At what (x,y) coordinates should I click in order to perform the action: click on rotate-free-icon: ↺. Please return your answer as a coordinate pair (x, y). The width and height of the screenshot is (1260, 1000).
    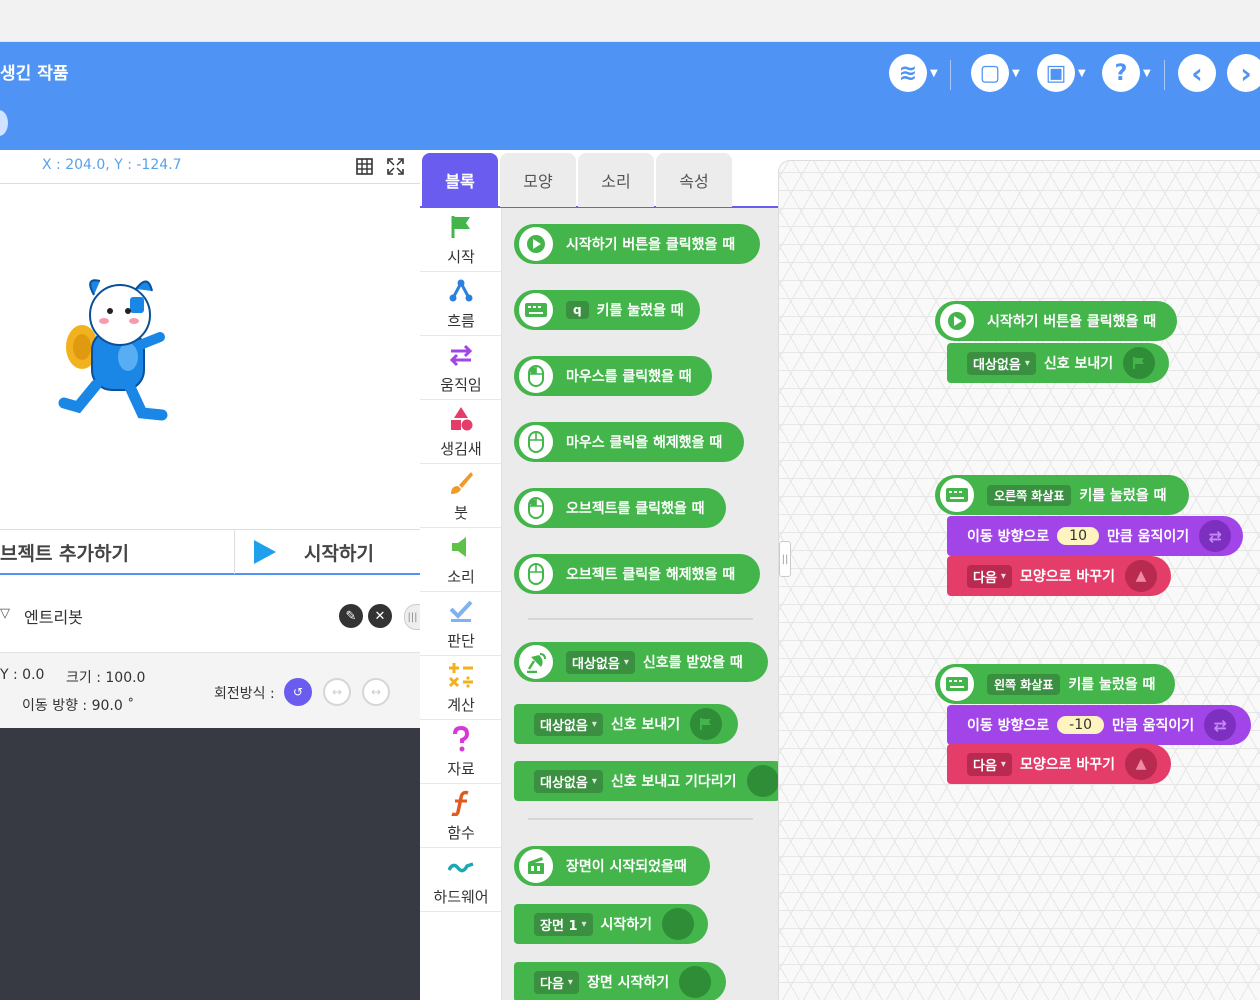
    Looking at the image, I should click on (298, 692).